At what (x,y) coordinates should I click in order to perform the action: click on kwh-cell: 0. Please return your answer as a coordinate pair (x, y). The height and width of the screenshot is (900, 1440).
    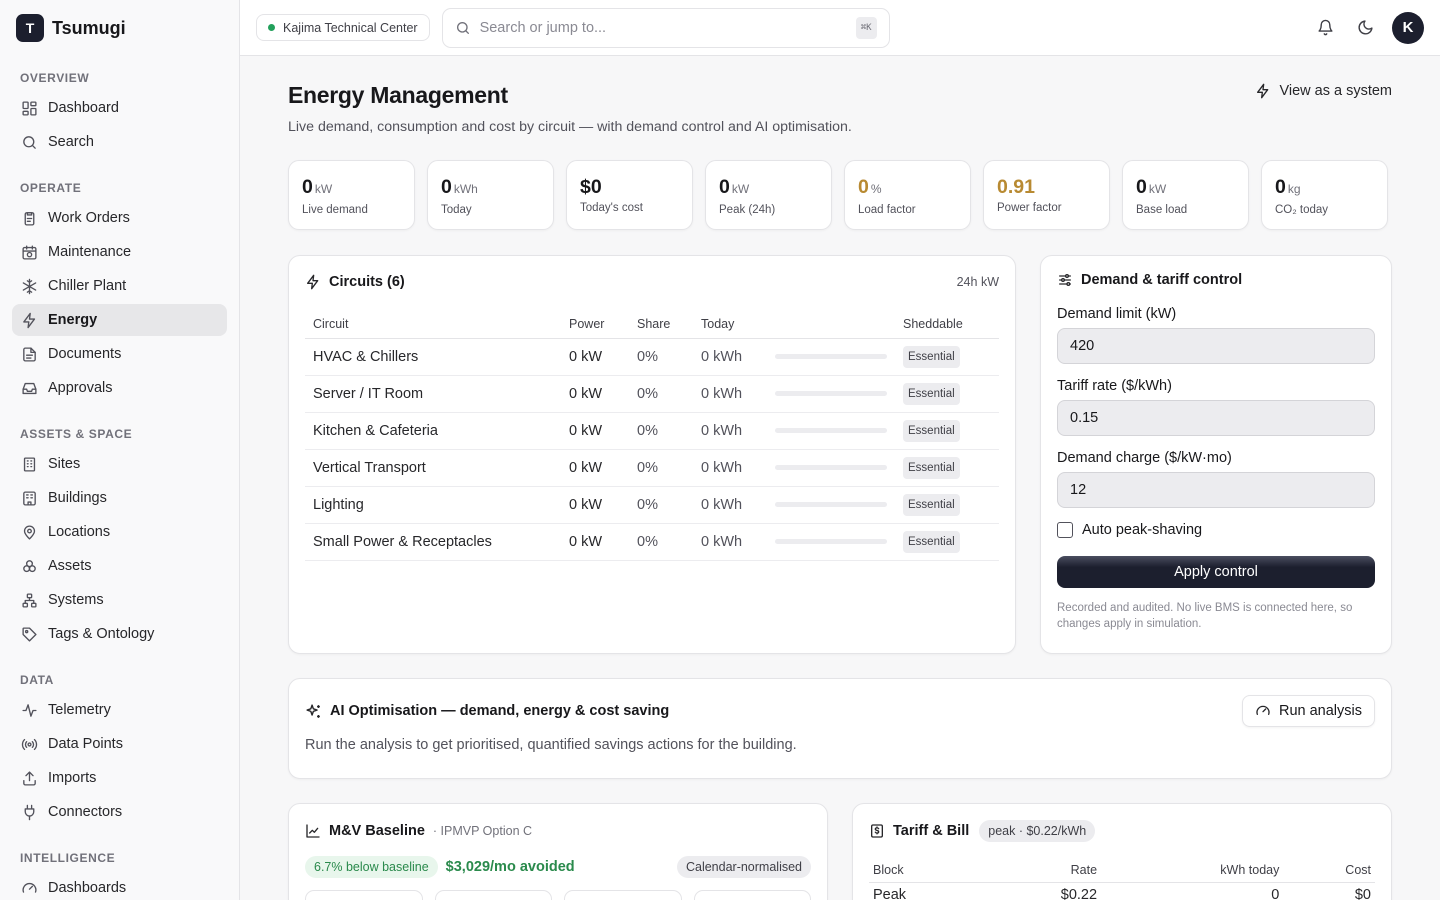
    Looking at the image, I should click on (1275, 893).